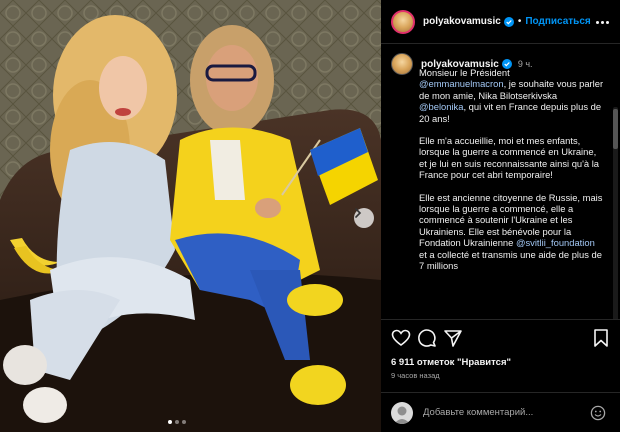 The image size is (620, 432). I want to click on caption-text-run: Monsieur le Président, so click(464, 72).